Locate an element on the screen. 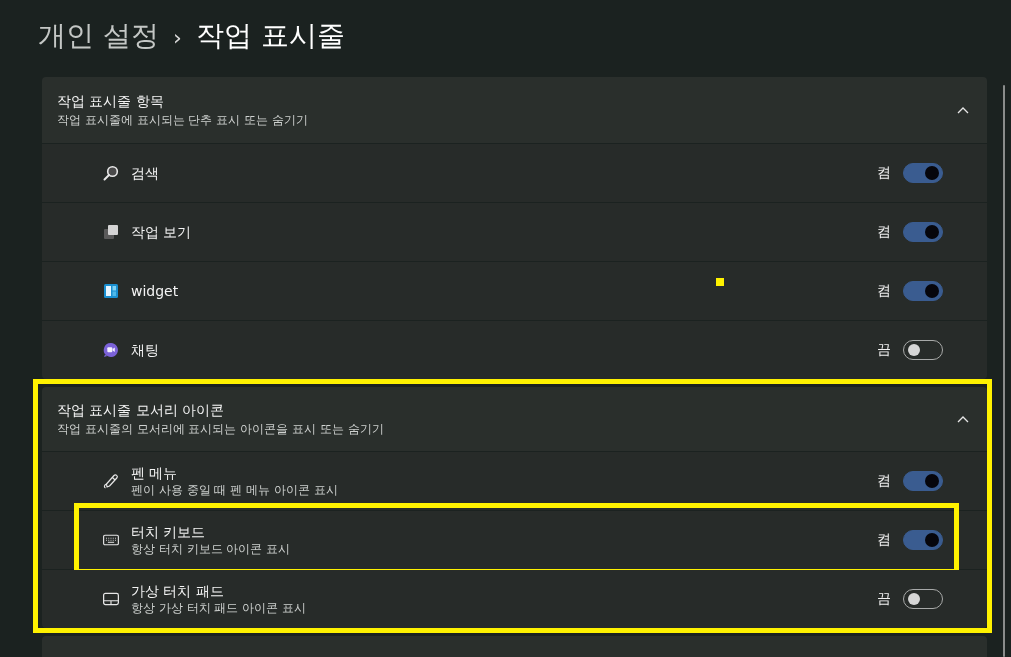  setting-description: 항상 터치 키보드 아이콘 표시 is located at coordinates (211, 549).